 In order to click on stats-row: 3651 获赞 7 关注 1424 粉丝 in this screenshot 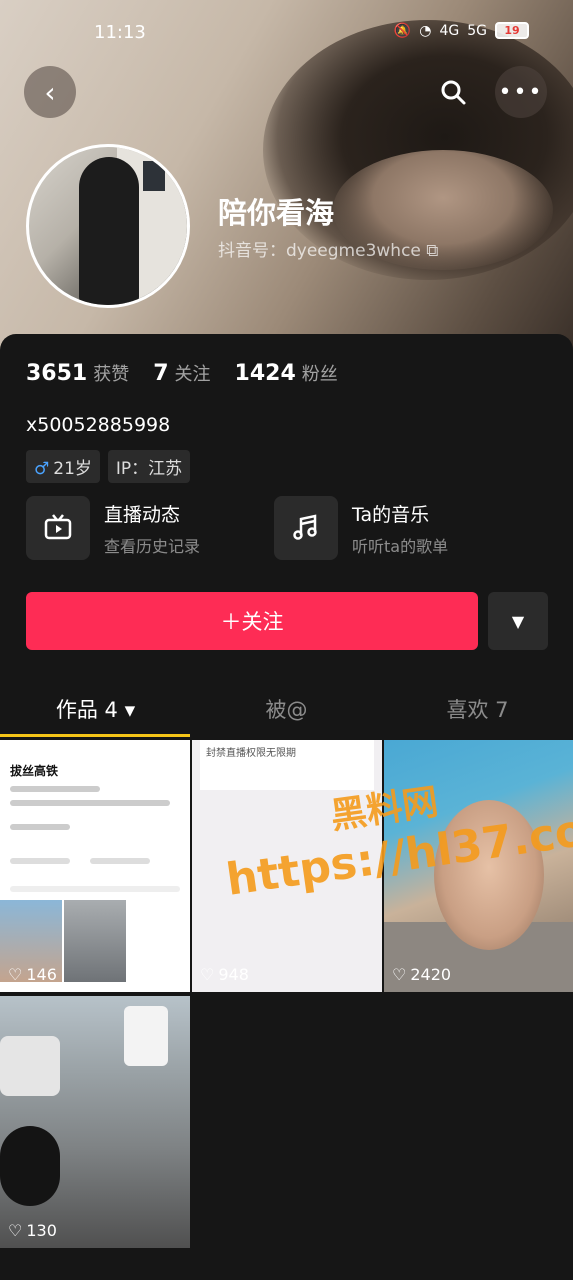, I will do `click(182, 373)`.